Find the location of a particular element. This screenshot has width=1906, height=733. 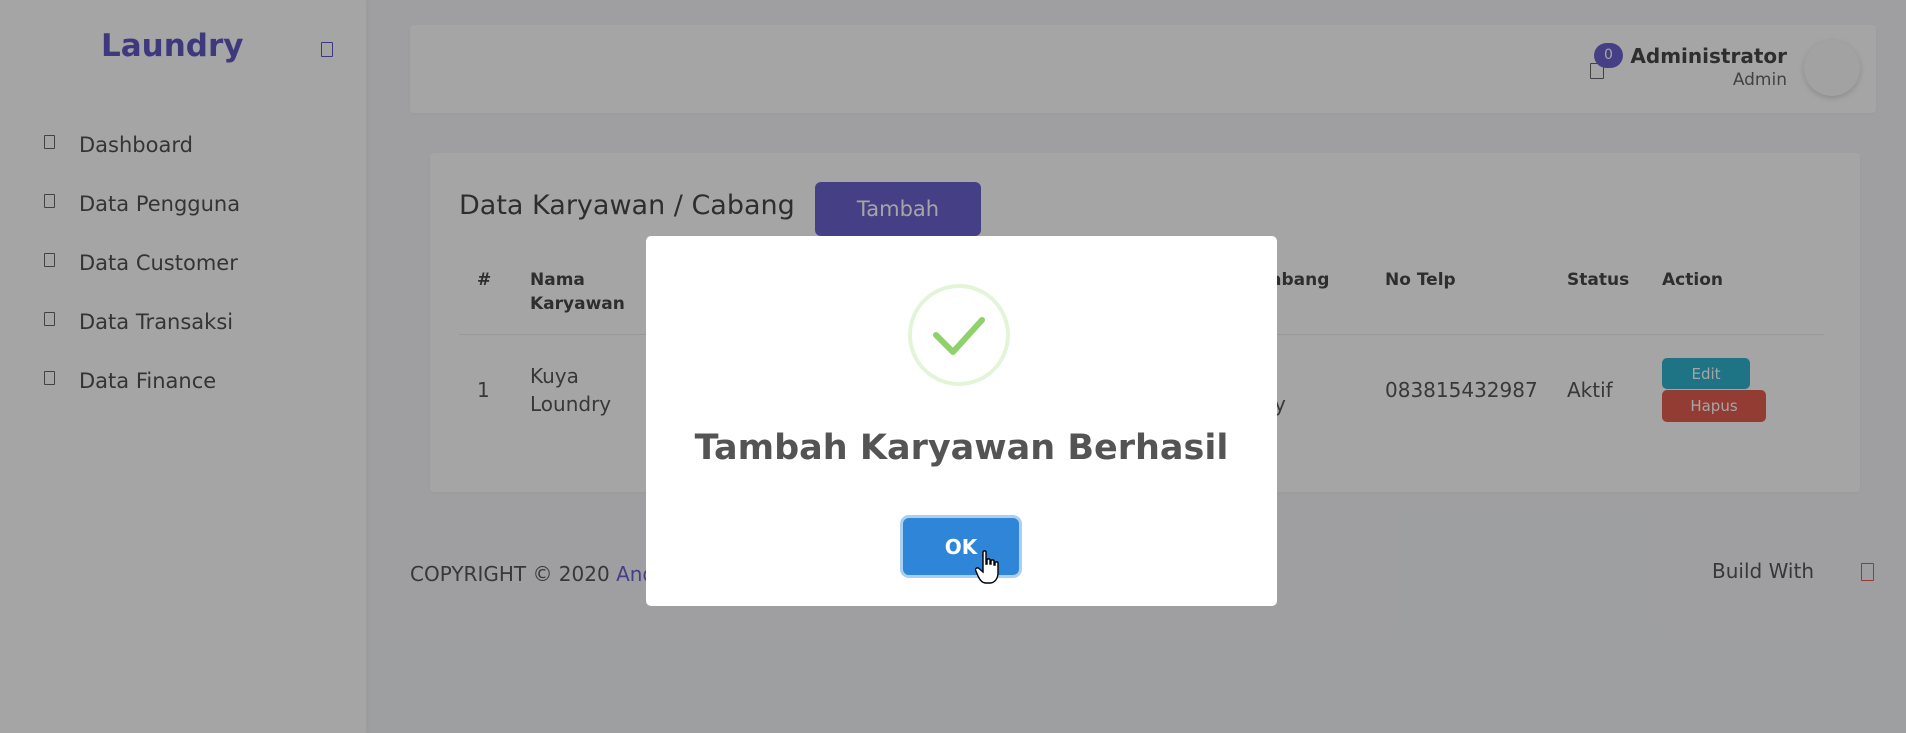

check-mark-icon is located at coordinates (959, 336).